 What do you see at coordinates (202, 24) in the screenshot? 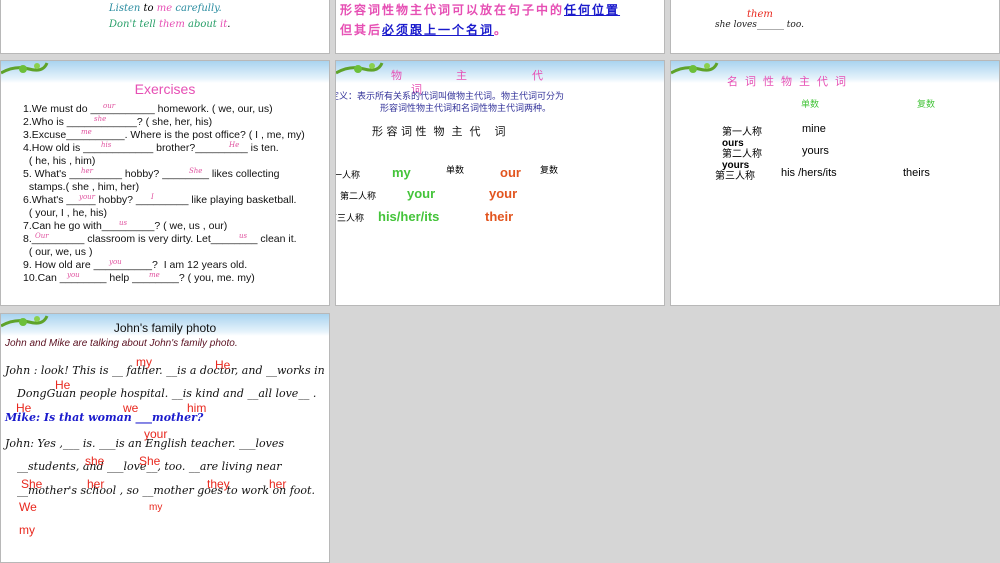
I see `word: about` at bounding box center [202, 24].